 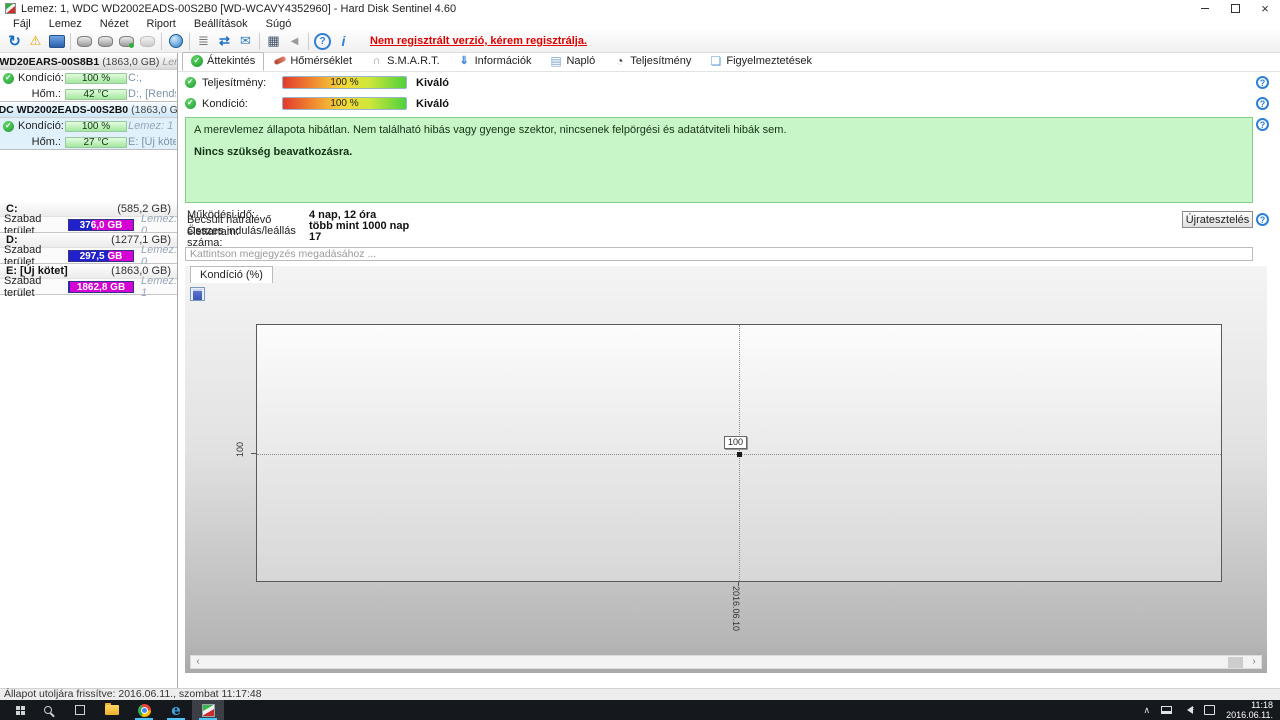 What do you see at coordinates (198, 662) in the screenshot?
I see `scroll-left-icon: ‹` at bounding box center [198, 662].